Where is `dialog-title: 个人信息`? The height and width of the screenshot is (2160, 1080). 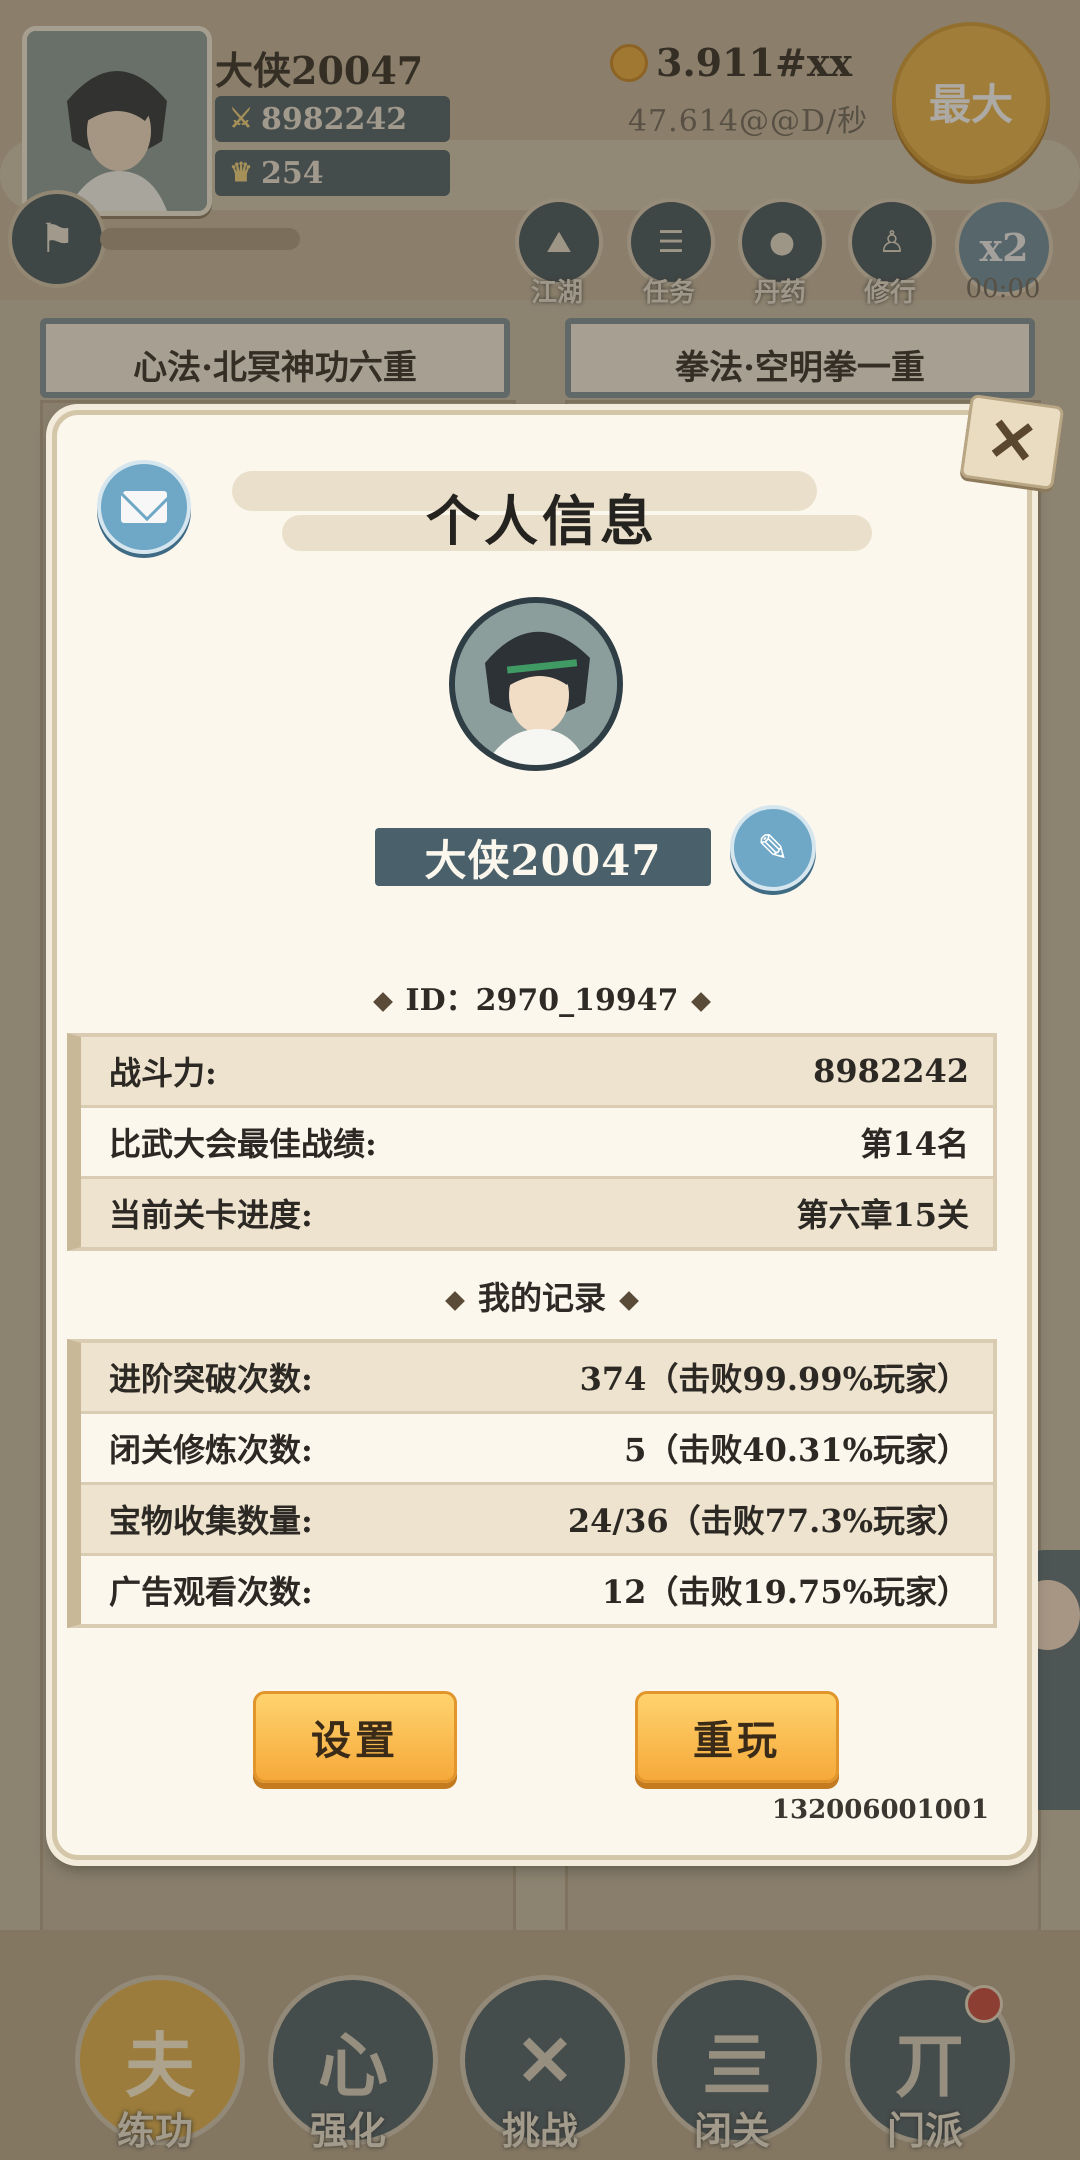 dialog-title: 个人信息 is located at coordinates (542, 521).